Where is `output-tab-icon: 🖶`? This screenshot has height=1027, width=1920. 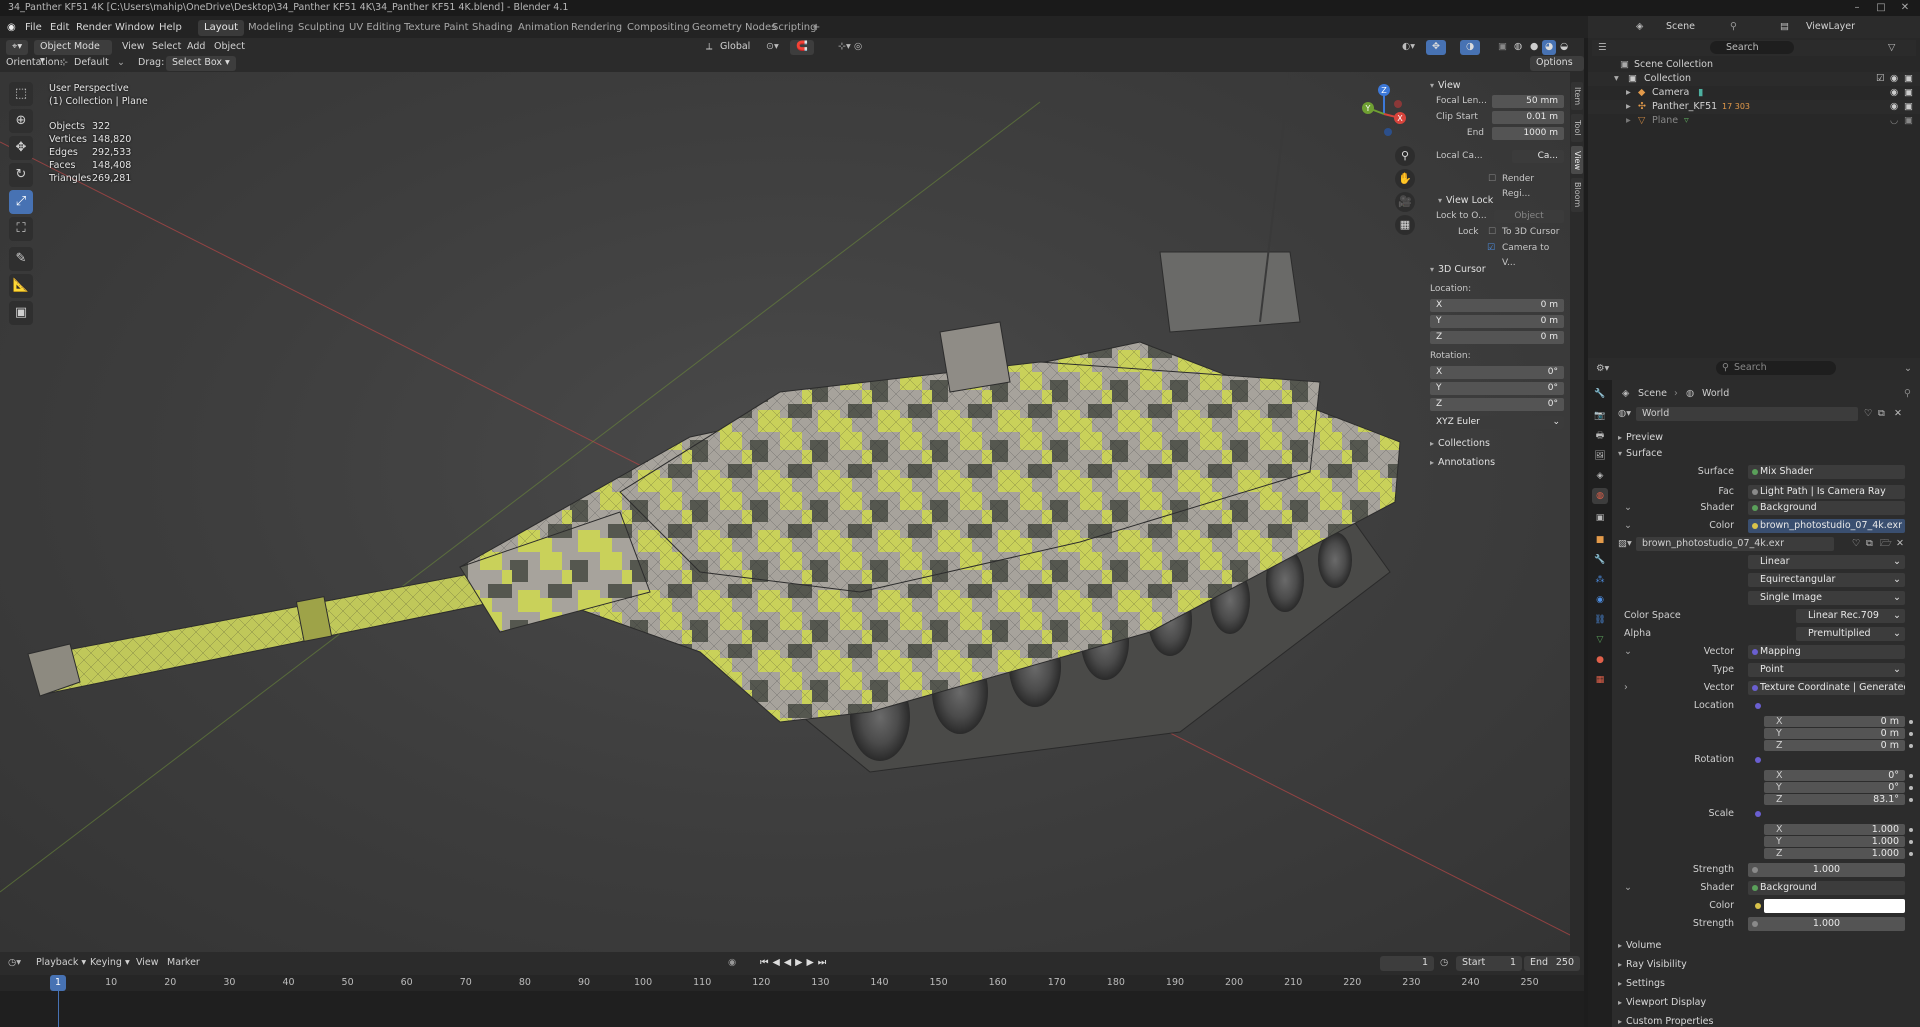 output-tab-icon: 🖶 is located at coordinates (1600, 436).